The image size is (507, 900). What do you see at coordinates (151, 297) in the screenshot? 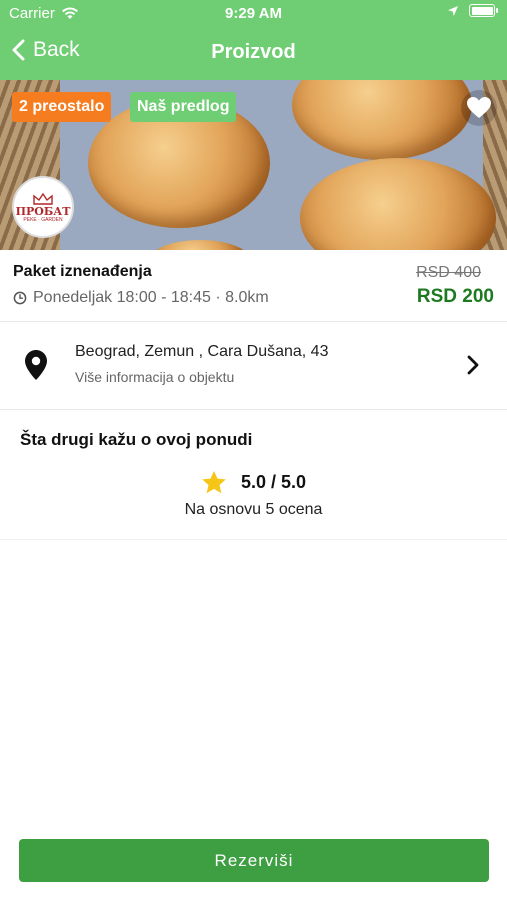
I see `pickup-schedule-text: Ponedeljak 18:00 - 18:45 · 8.0km` at bounding box center [151, 297].